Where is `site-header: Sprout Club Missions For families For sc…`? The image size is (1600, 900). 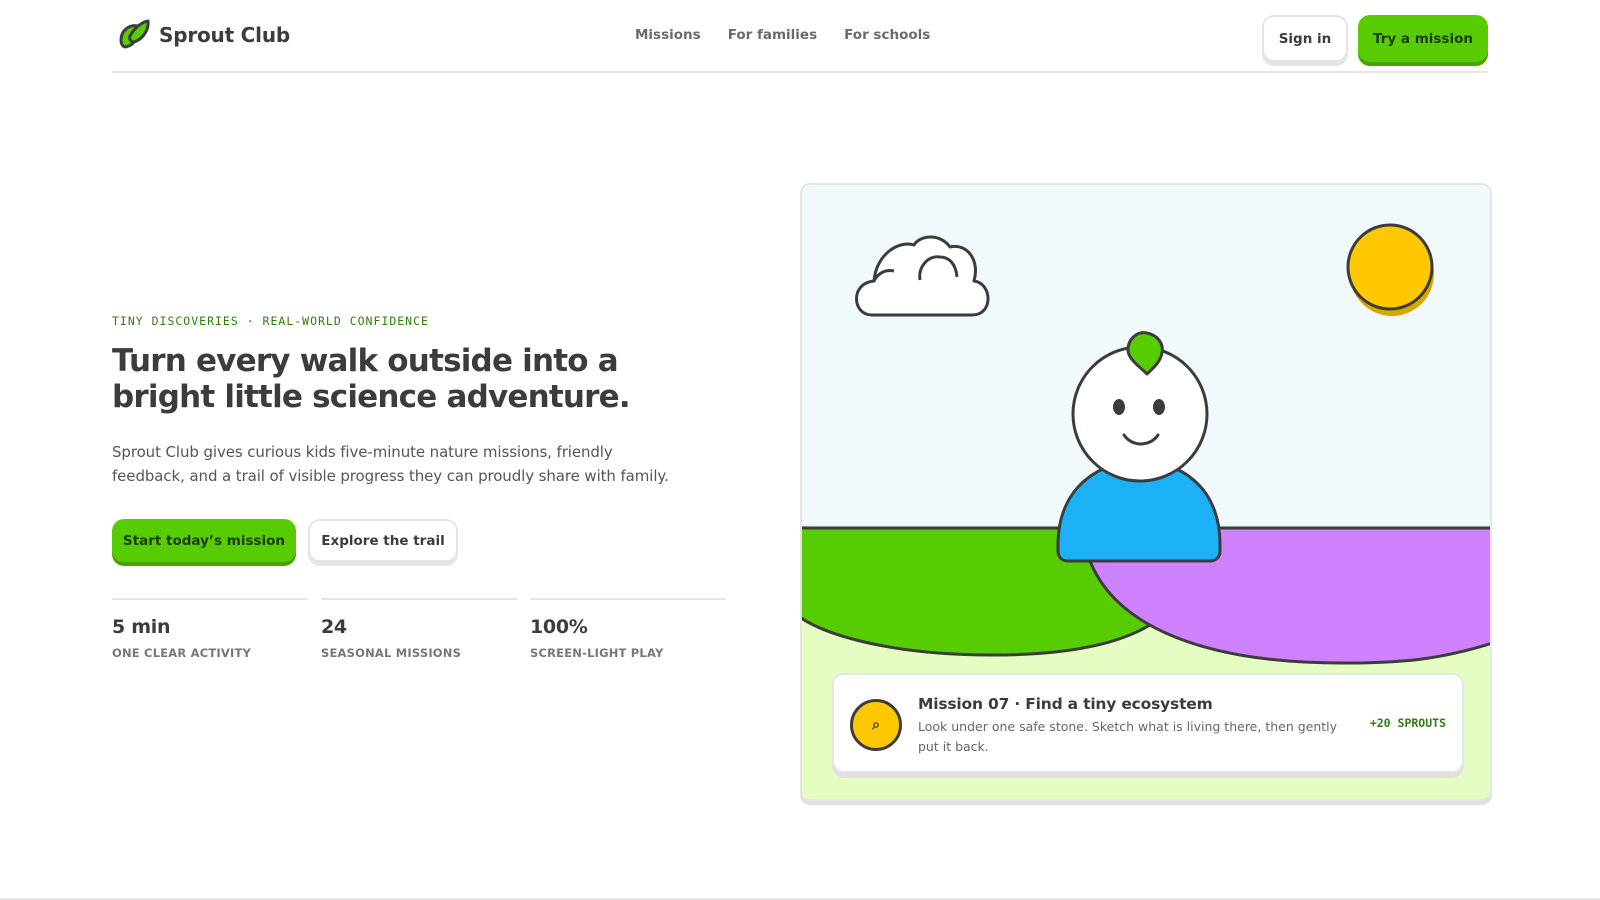
site-header: Sprout Club Missions For families For sc… is located at coordinates (800, 36).